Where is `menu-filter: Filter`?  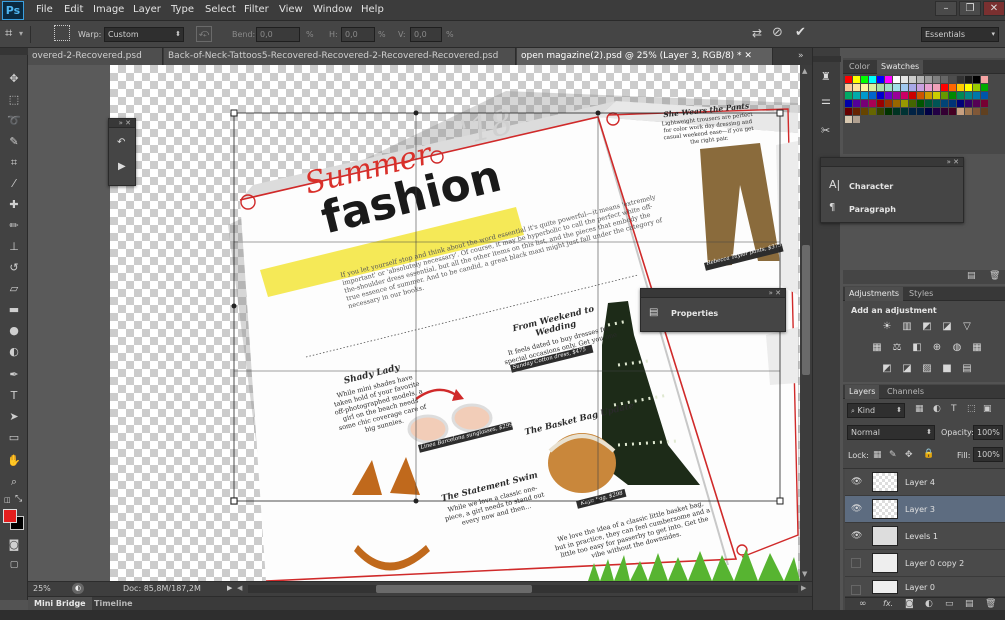
menu-filter: Filter is located at coordinates (256, 9).